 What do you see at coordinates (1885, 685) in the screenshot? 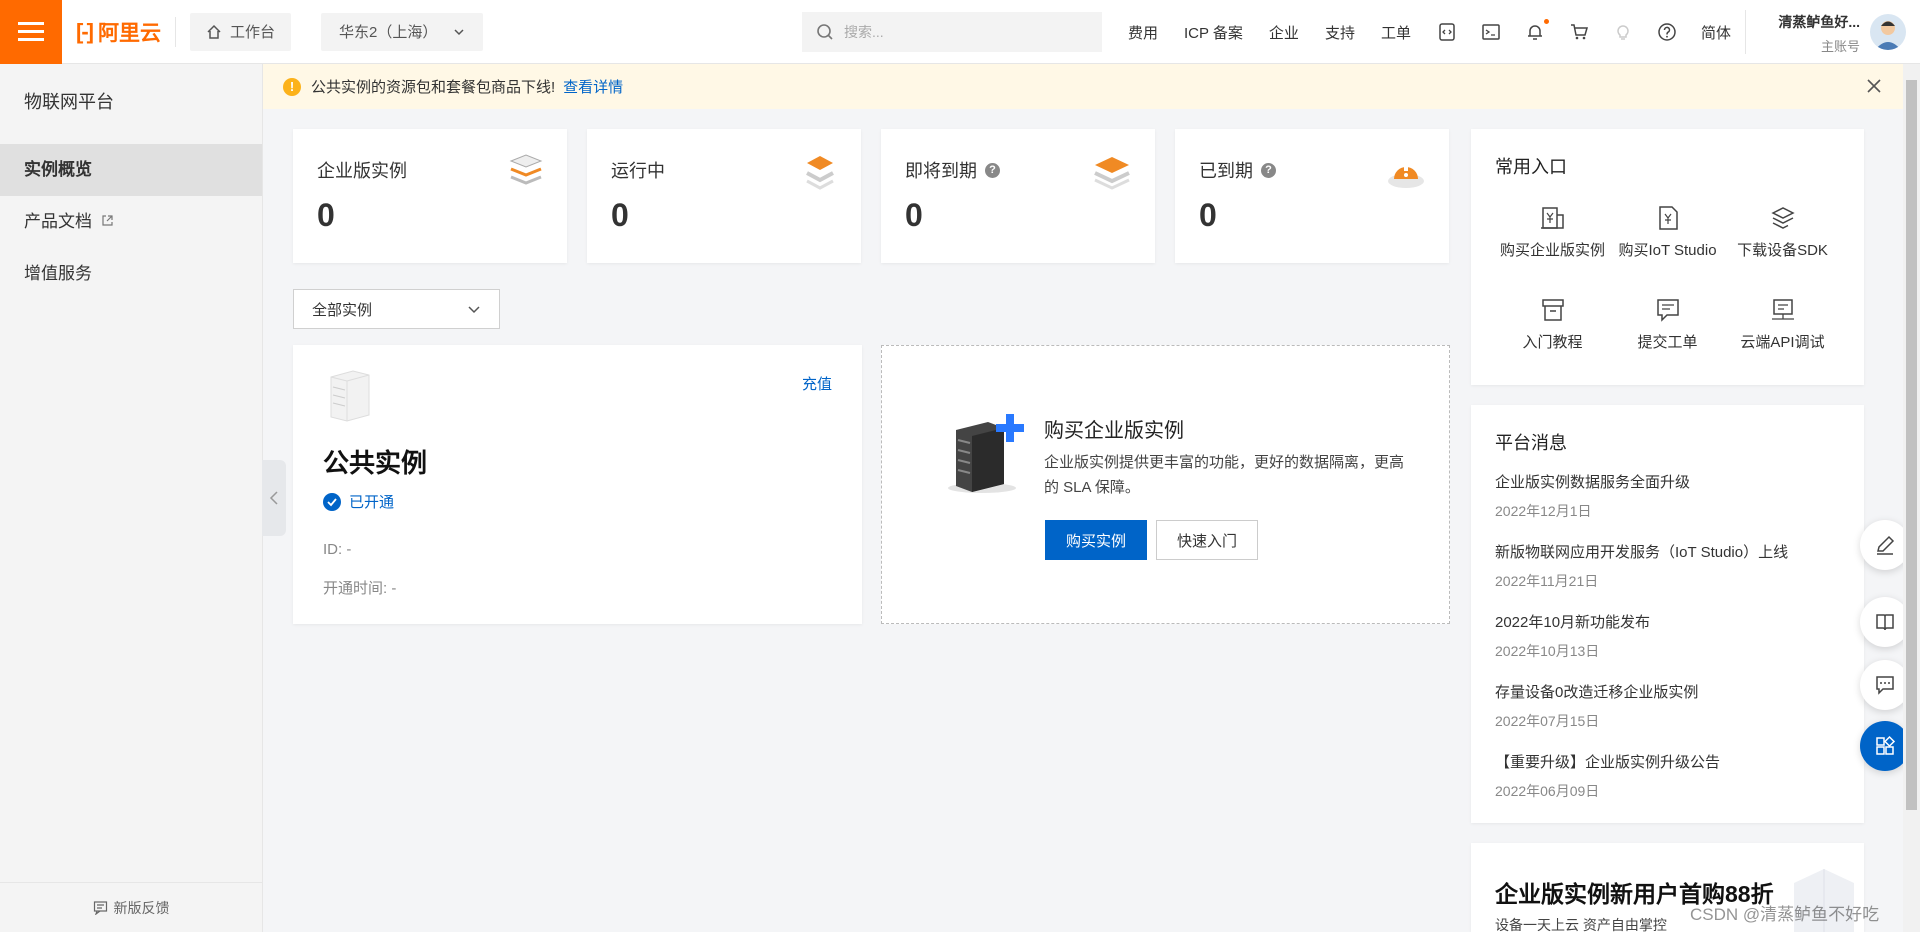
I see `chat-icon` at bounding box center [1885, 685].